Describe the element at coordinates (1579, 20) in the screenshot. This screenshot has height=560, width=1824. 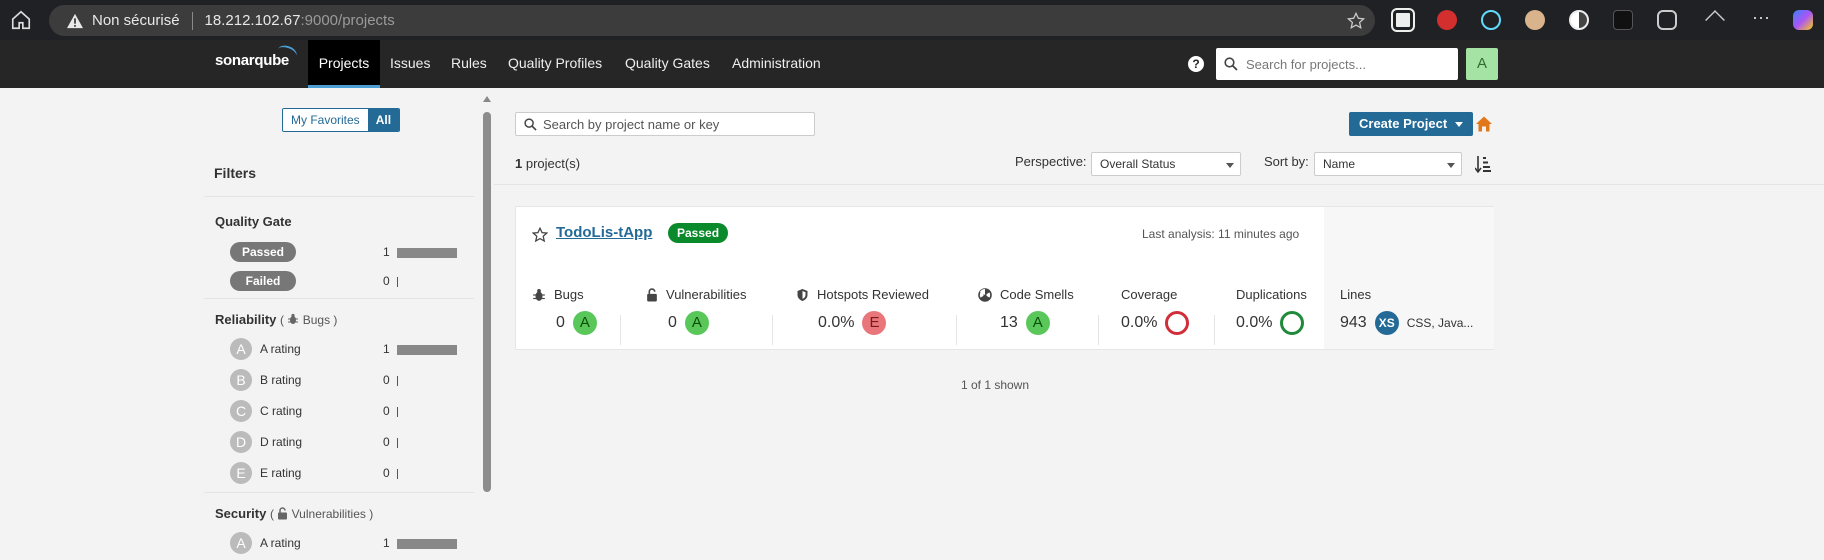
I see `contrast-extension-icon` at that location.